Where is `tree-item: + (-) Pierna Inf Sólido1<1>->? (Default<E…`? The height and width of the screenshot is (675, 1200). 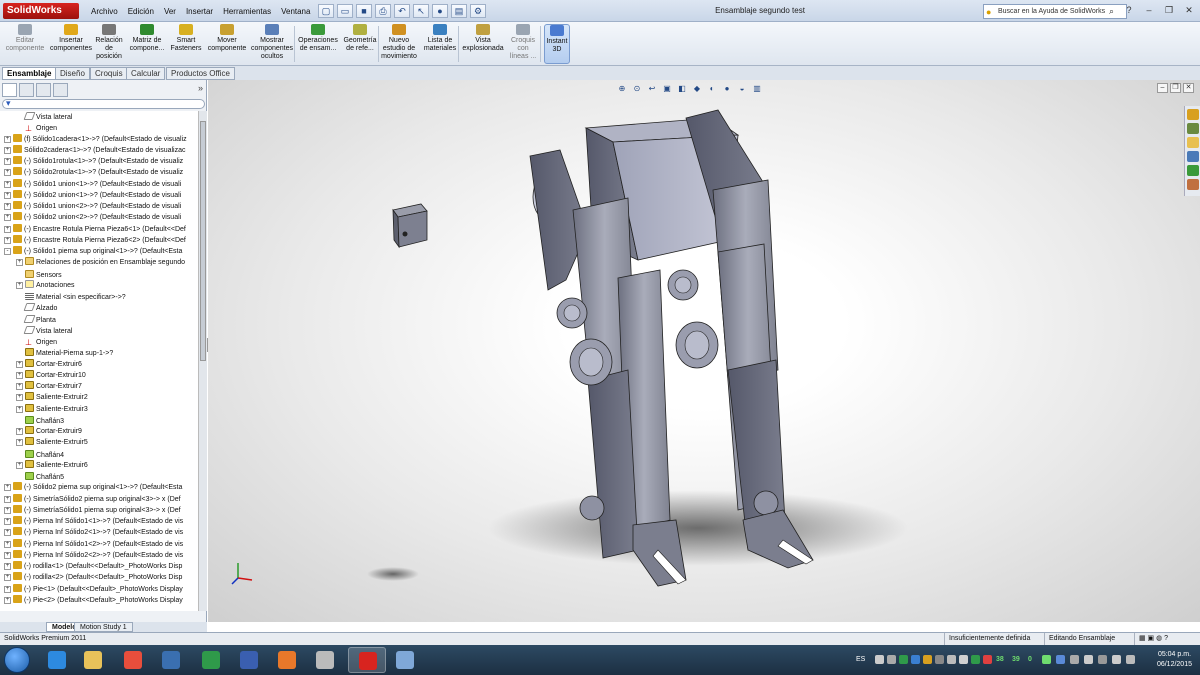 tree-item: + (-) Pierna Inf Sólido1<1>->? (Default<E… is located at coordinates (101, 521).